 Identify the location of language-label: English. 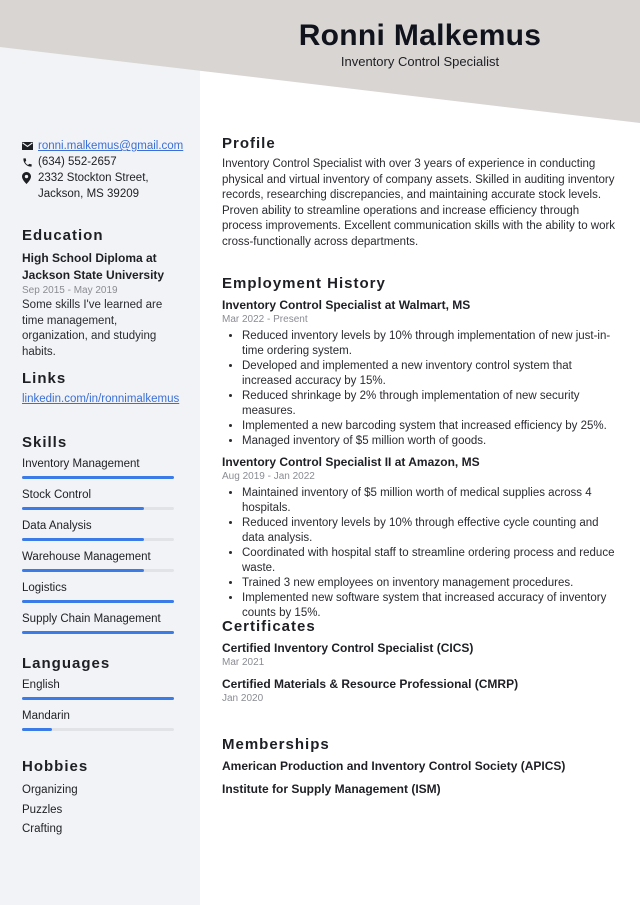
(41, 685).